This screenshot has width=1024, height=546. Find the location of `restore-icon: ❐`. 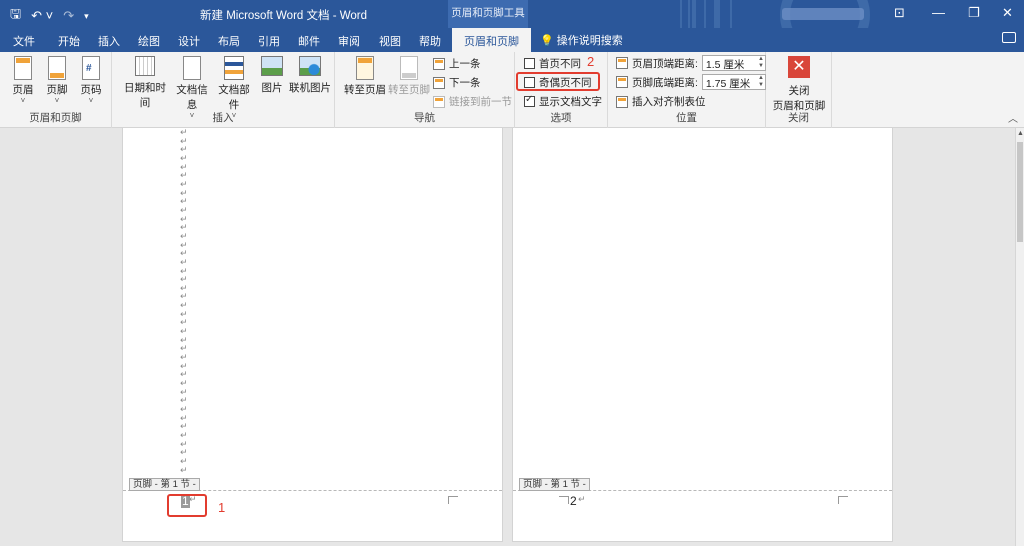

restore-icon: ❐ is located at coordinates (974, 13).